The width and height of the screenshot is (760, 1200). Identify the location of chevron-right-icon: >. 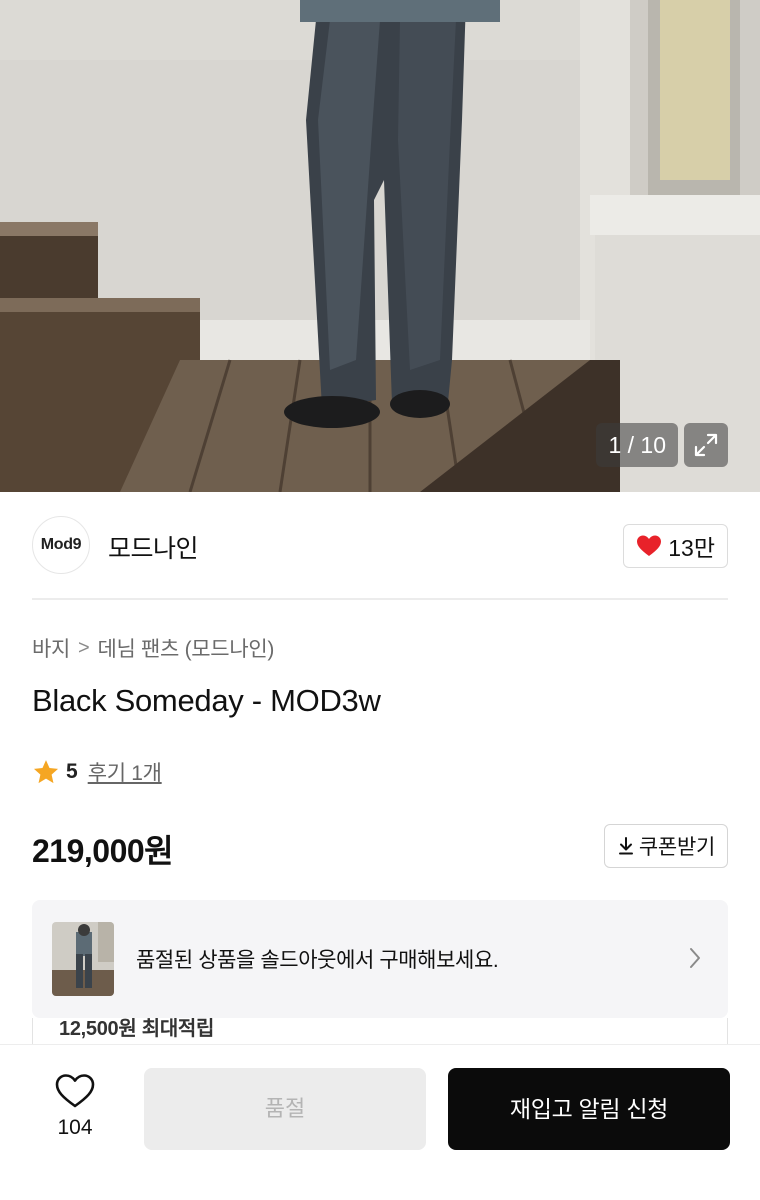
(84, 647).